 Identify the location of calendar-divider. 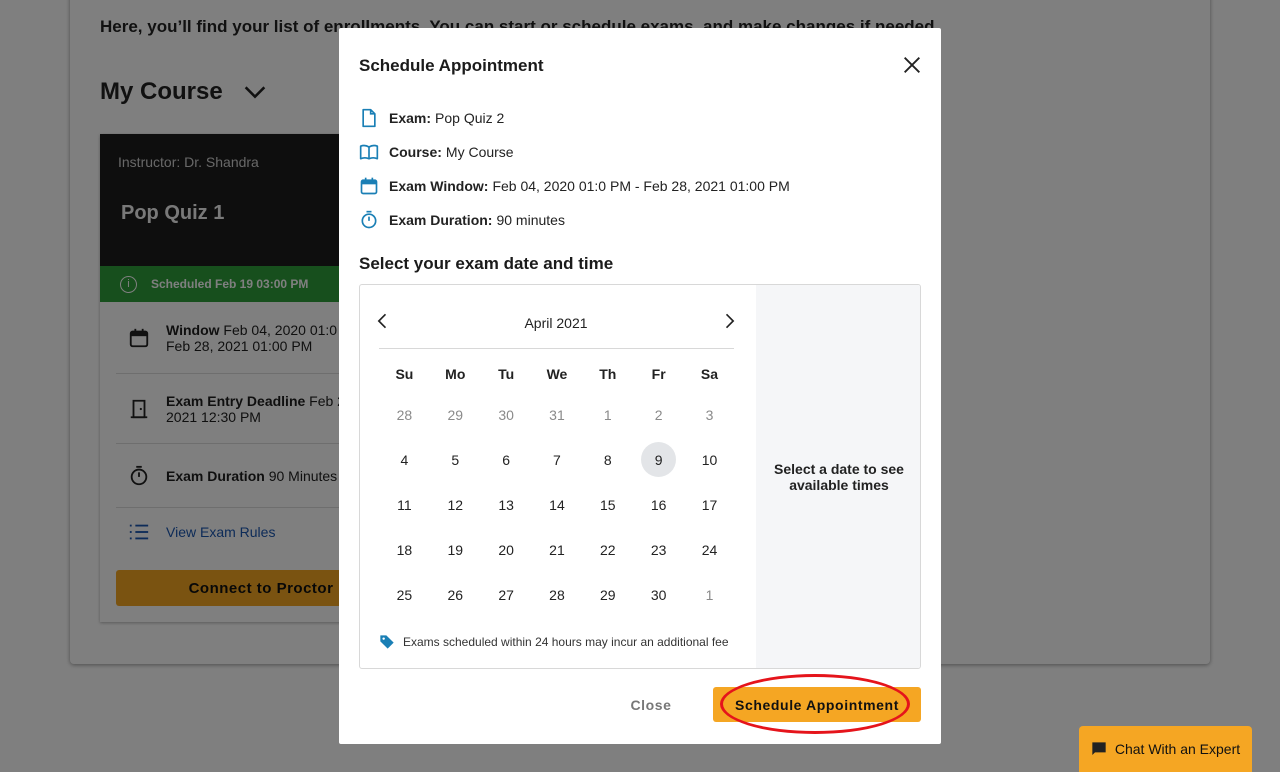
(556, 348).